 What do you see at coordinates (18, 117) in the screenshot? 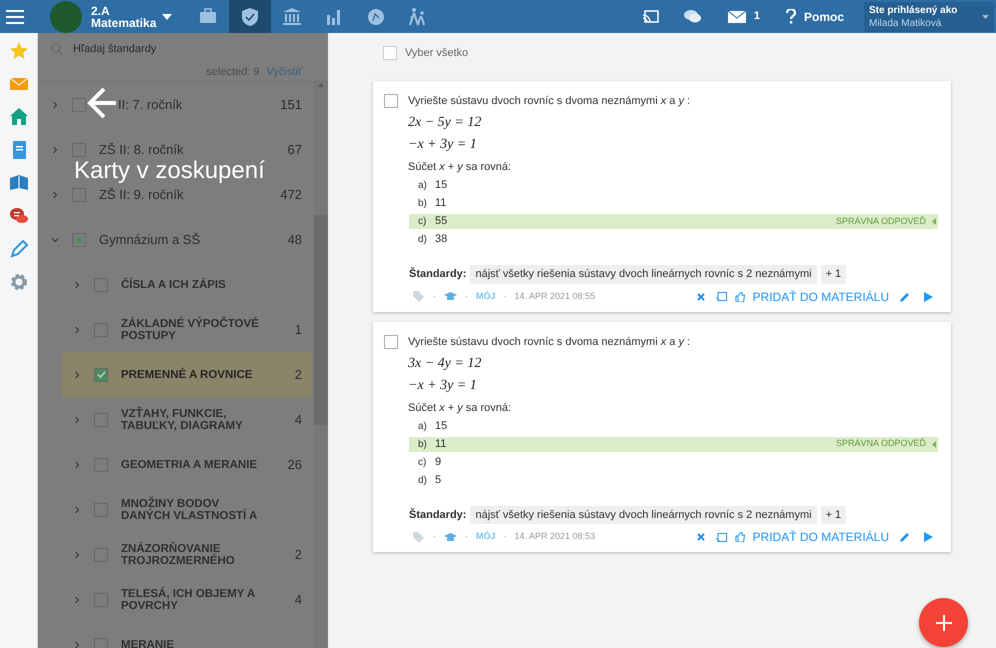
I see `house-icon` at bounding box center [18, 117].